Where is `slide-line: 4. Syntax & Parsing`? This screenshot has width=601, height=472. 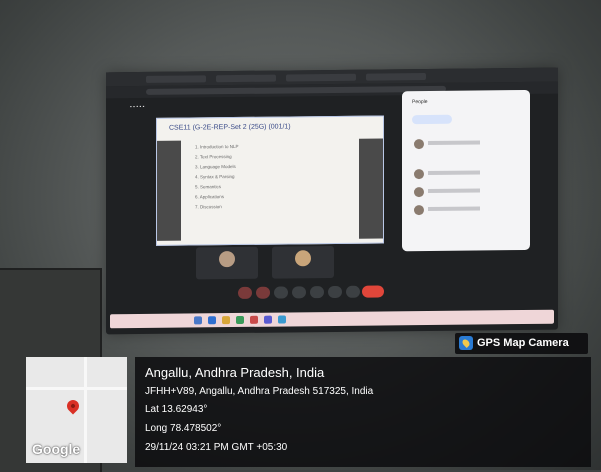 slide-line: 4. Syntax & Parsing is located at coordinates (215, 177).